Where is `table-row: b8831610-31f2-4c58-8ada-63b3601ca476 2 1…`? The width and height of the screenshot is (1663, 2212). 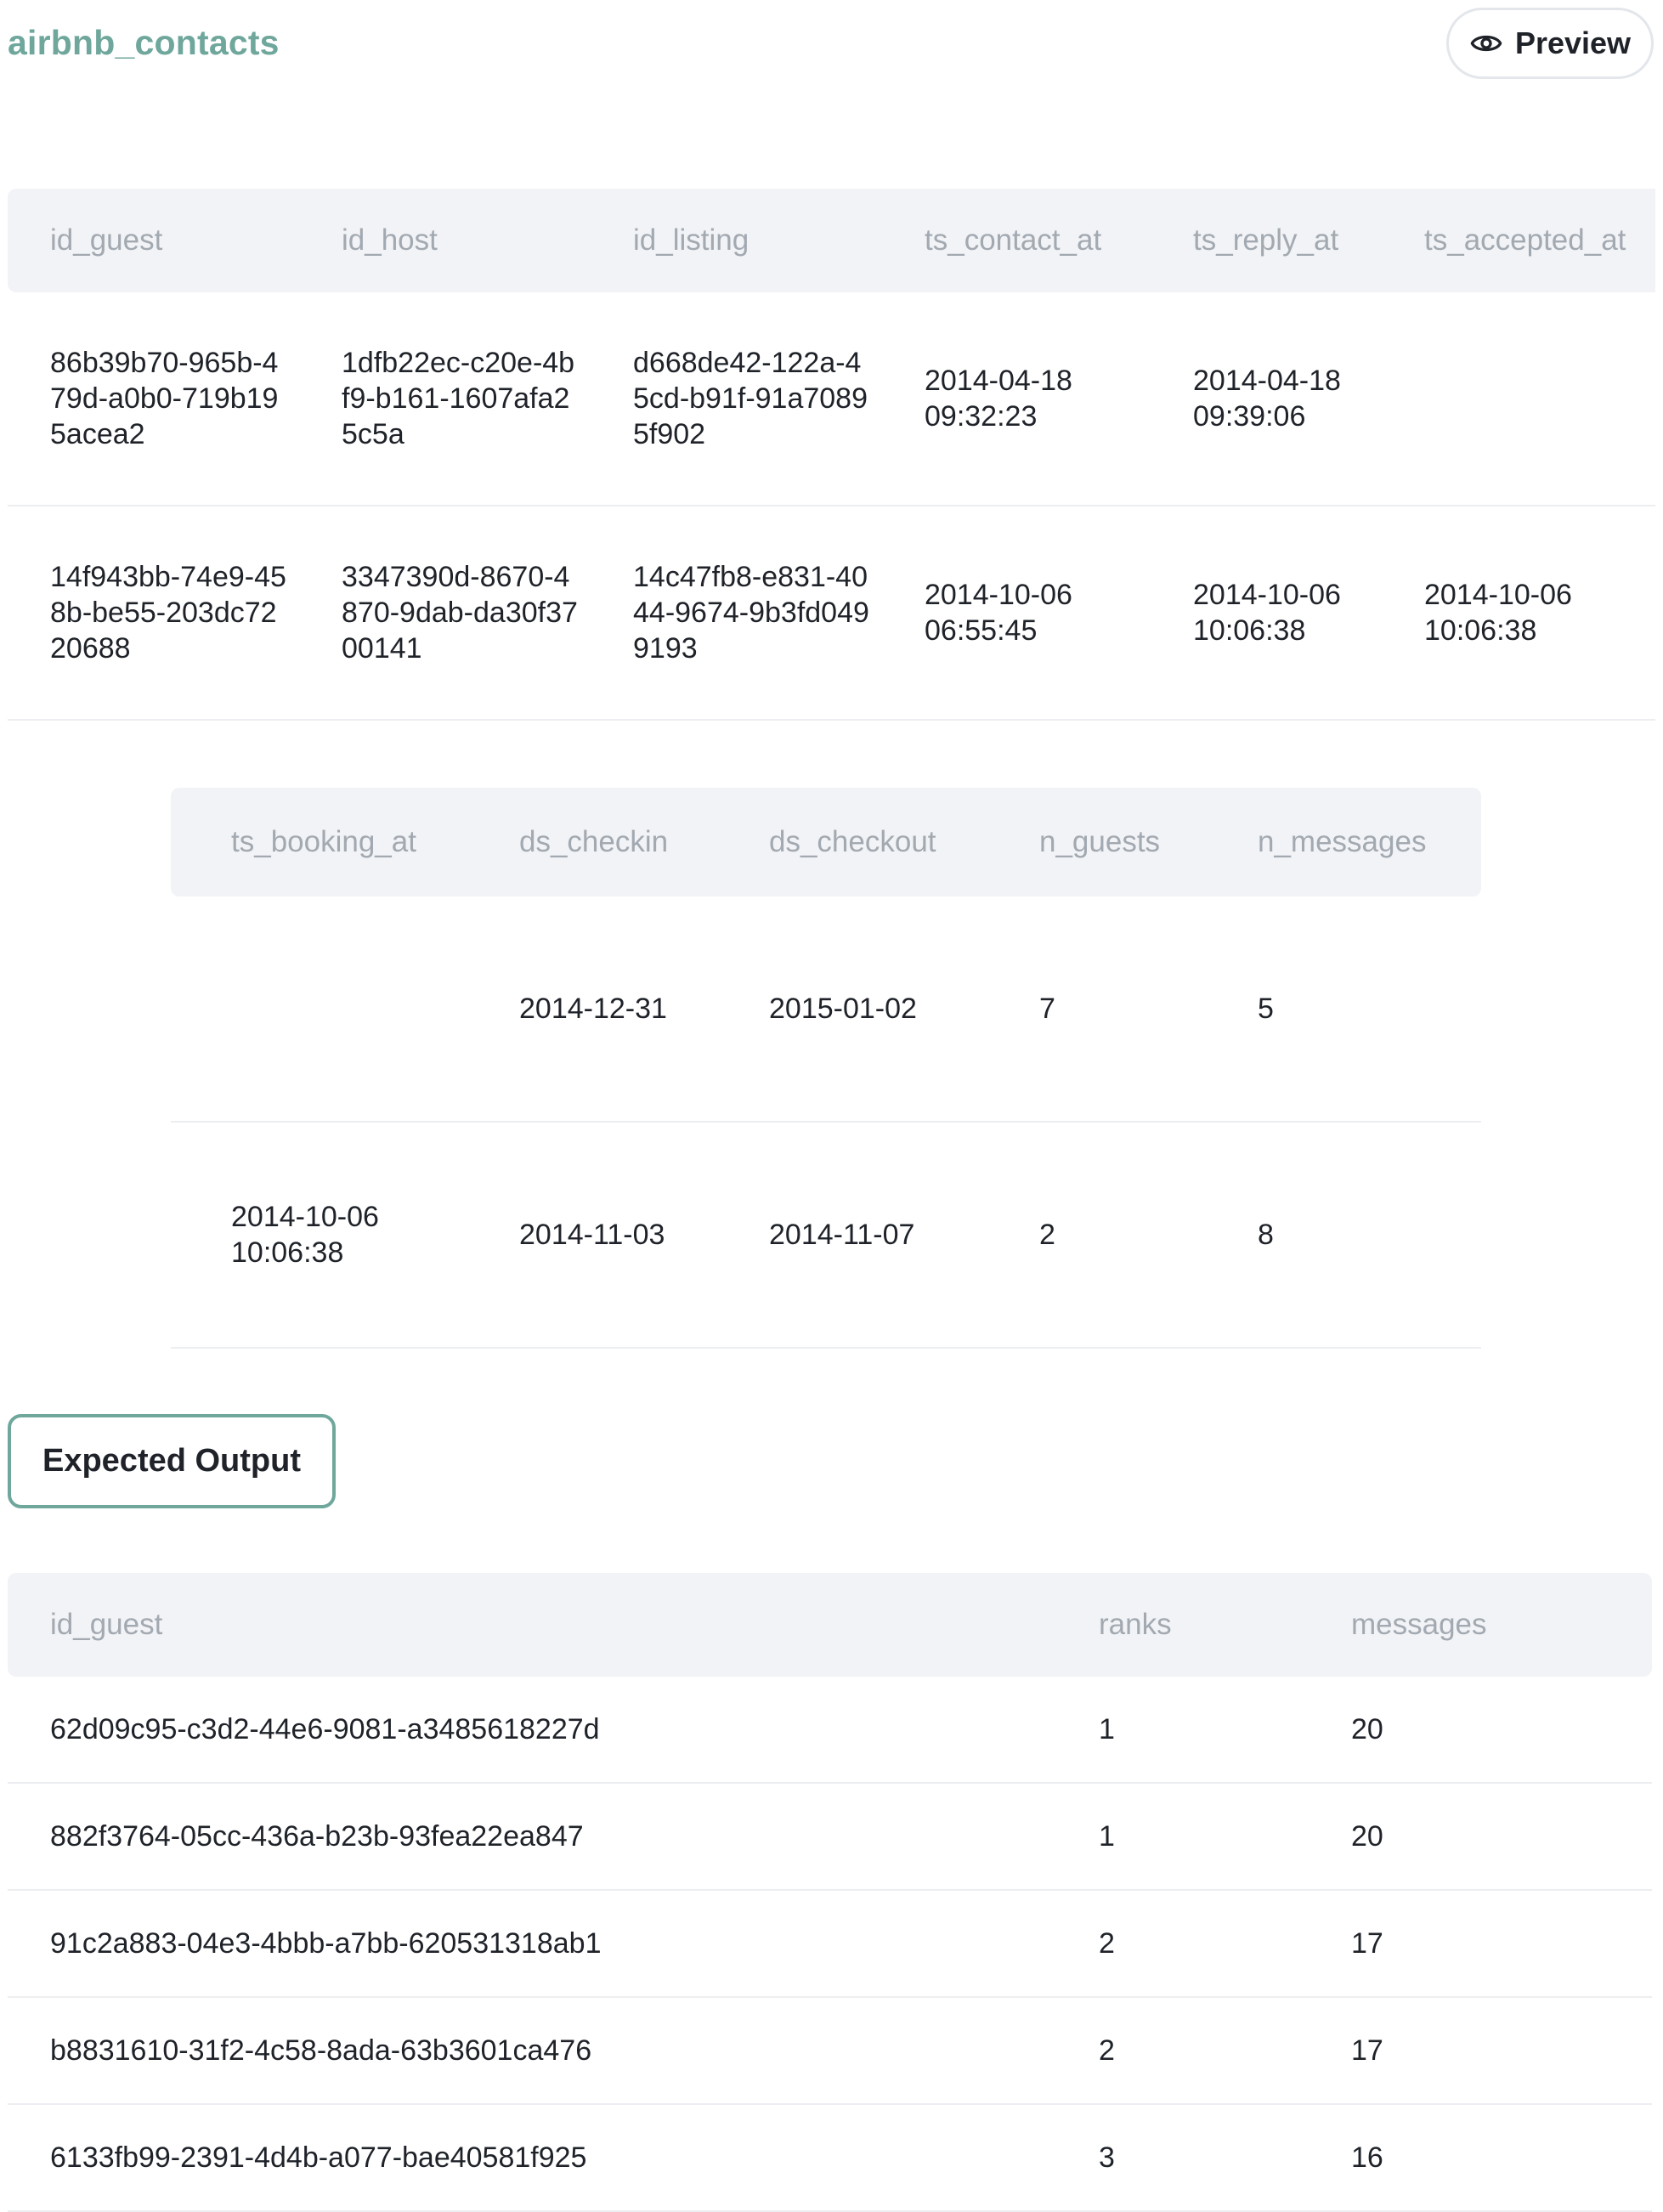 table-row: b8831610-31f2-4c58-8ada-63b3601ca476 2 1… is located at coordinates (830, 2051).